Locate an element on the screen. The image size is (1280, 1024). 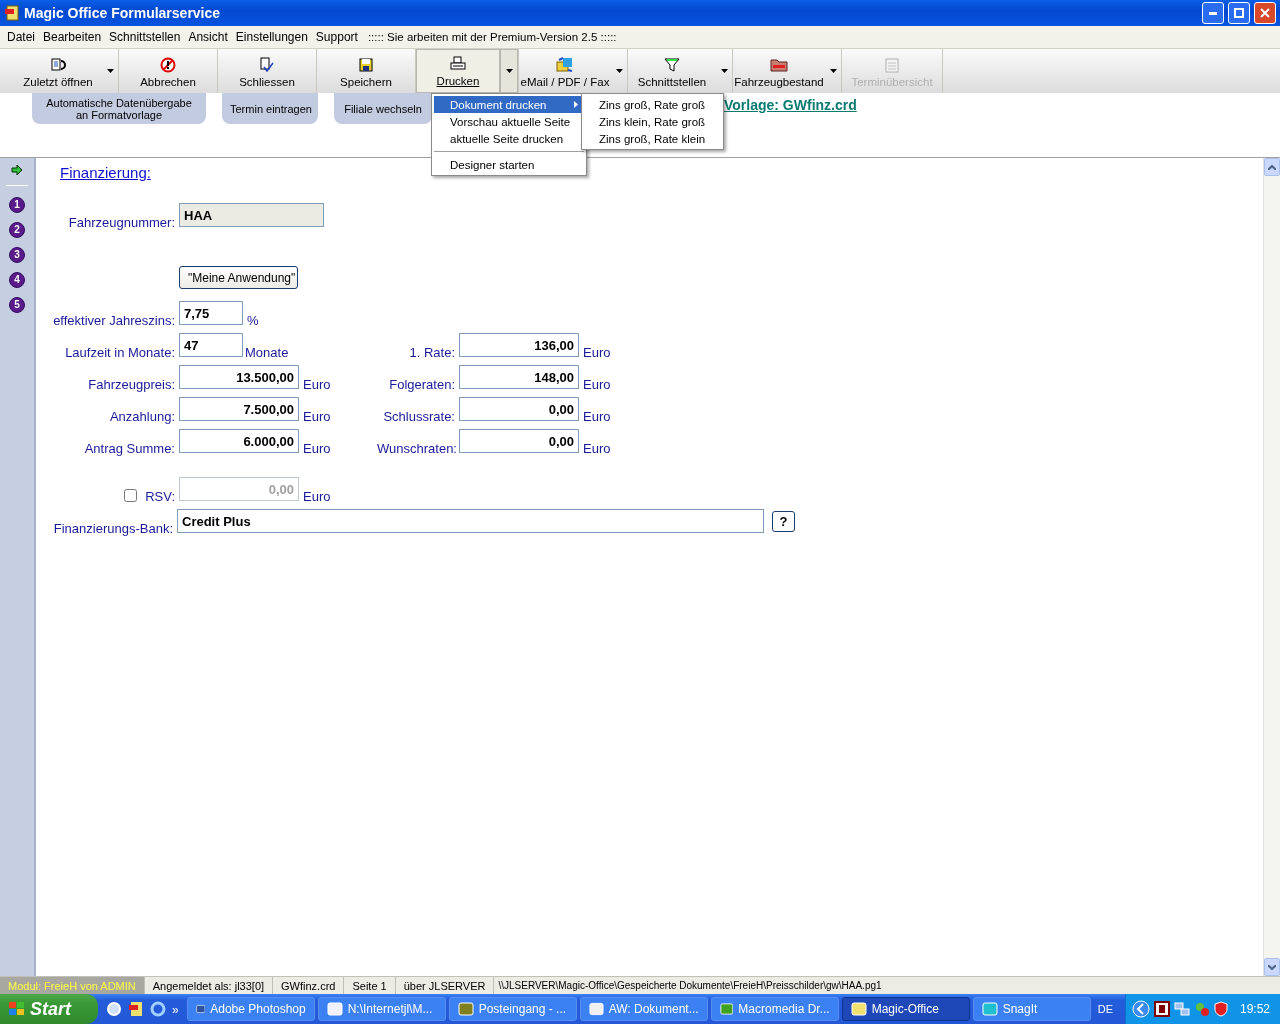
document-check-icon is located at coordinates (267, 65).